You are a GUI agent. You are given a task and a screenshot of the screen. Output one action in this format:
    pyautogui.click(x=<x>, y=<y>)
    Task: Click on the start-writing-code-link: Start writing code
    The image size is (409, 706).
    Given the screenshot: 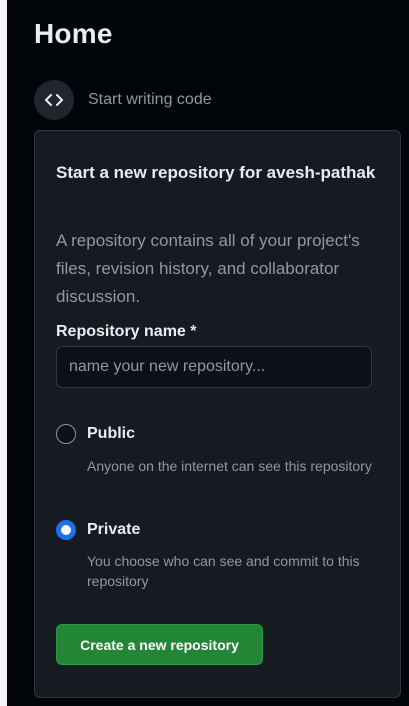 What is the action you would take?
    pyautogui.click(x=123, y=100)
    